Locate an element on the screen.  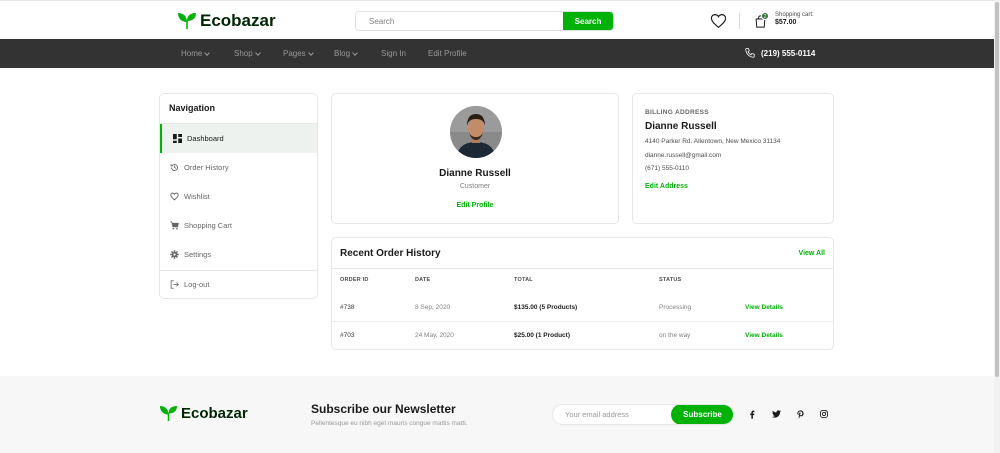
dashboard-icon is located at coordinates (177, 138).